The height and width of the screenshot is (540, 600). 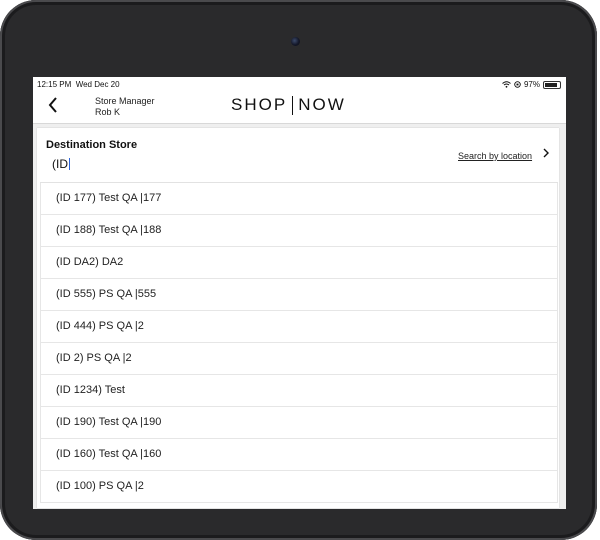 What do you see at coordinates (552, 84) in the screenshot?
I see `battery-icon` at bounding box center [552, 84].